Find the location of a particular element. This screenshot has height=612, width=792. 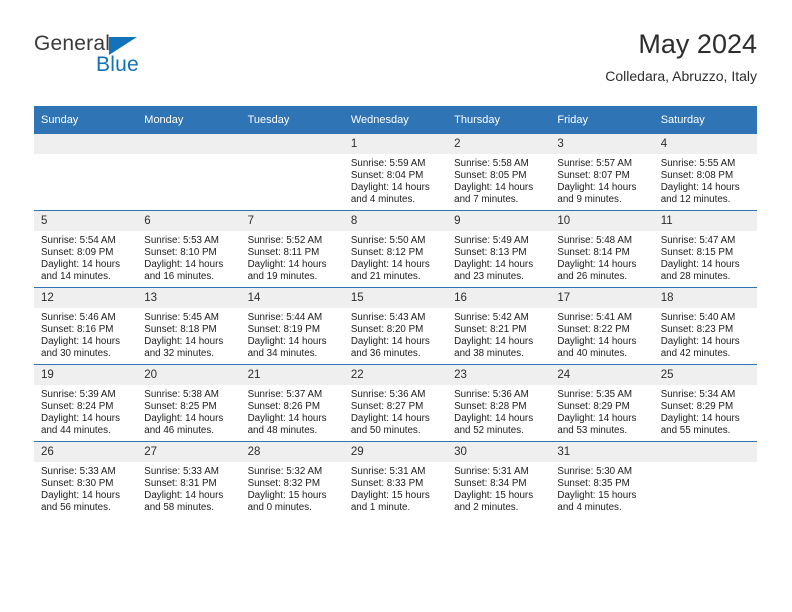

sunset-text: Sunset: 8:27 PM is located at coordinates (387, 406).